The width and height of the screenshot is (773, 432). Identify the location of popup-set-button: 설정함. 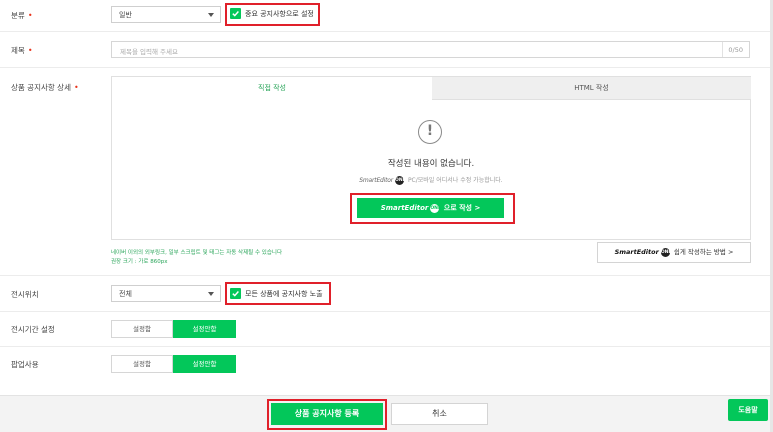
(142, 364).